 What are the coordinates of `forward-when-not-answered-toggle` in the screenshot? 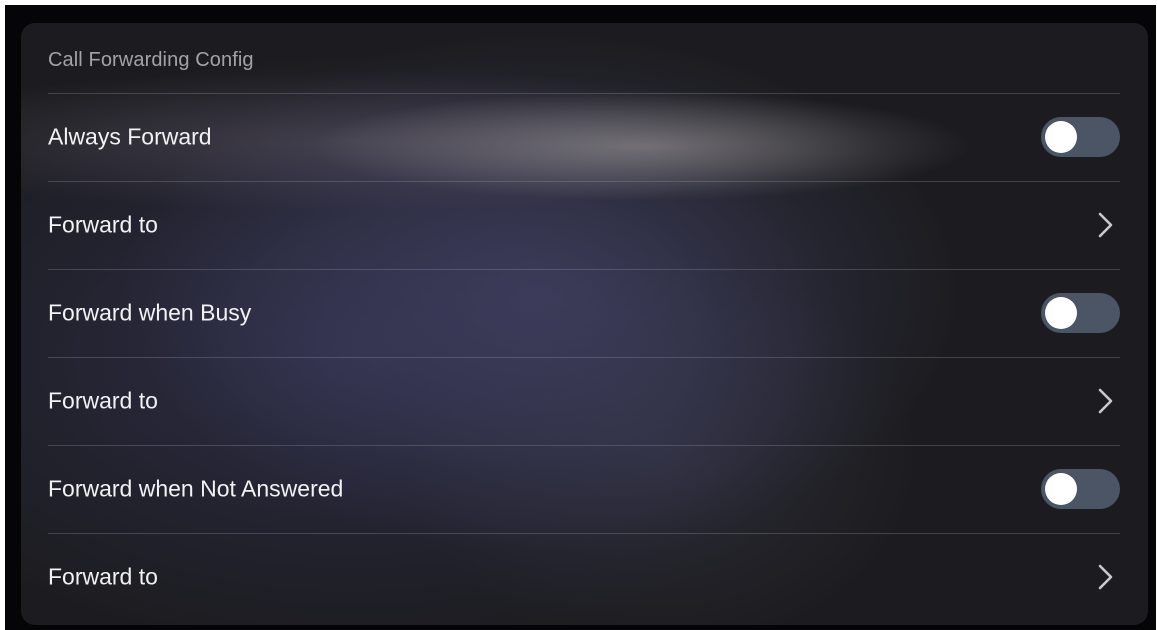 It's located at (1080, 489).